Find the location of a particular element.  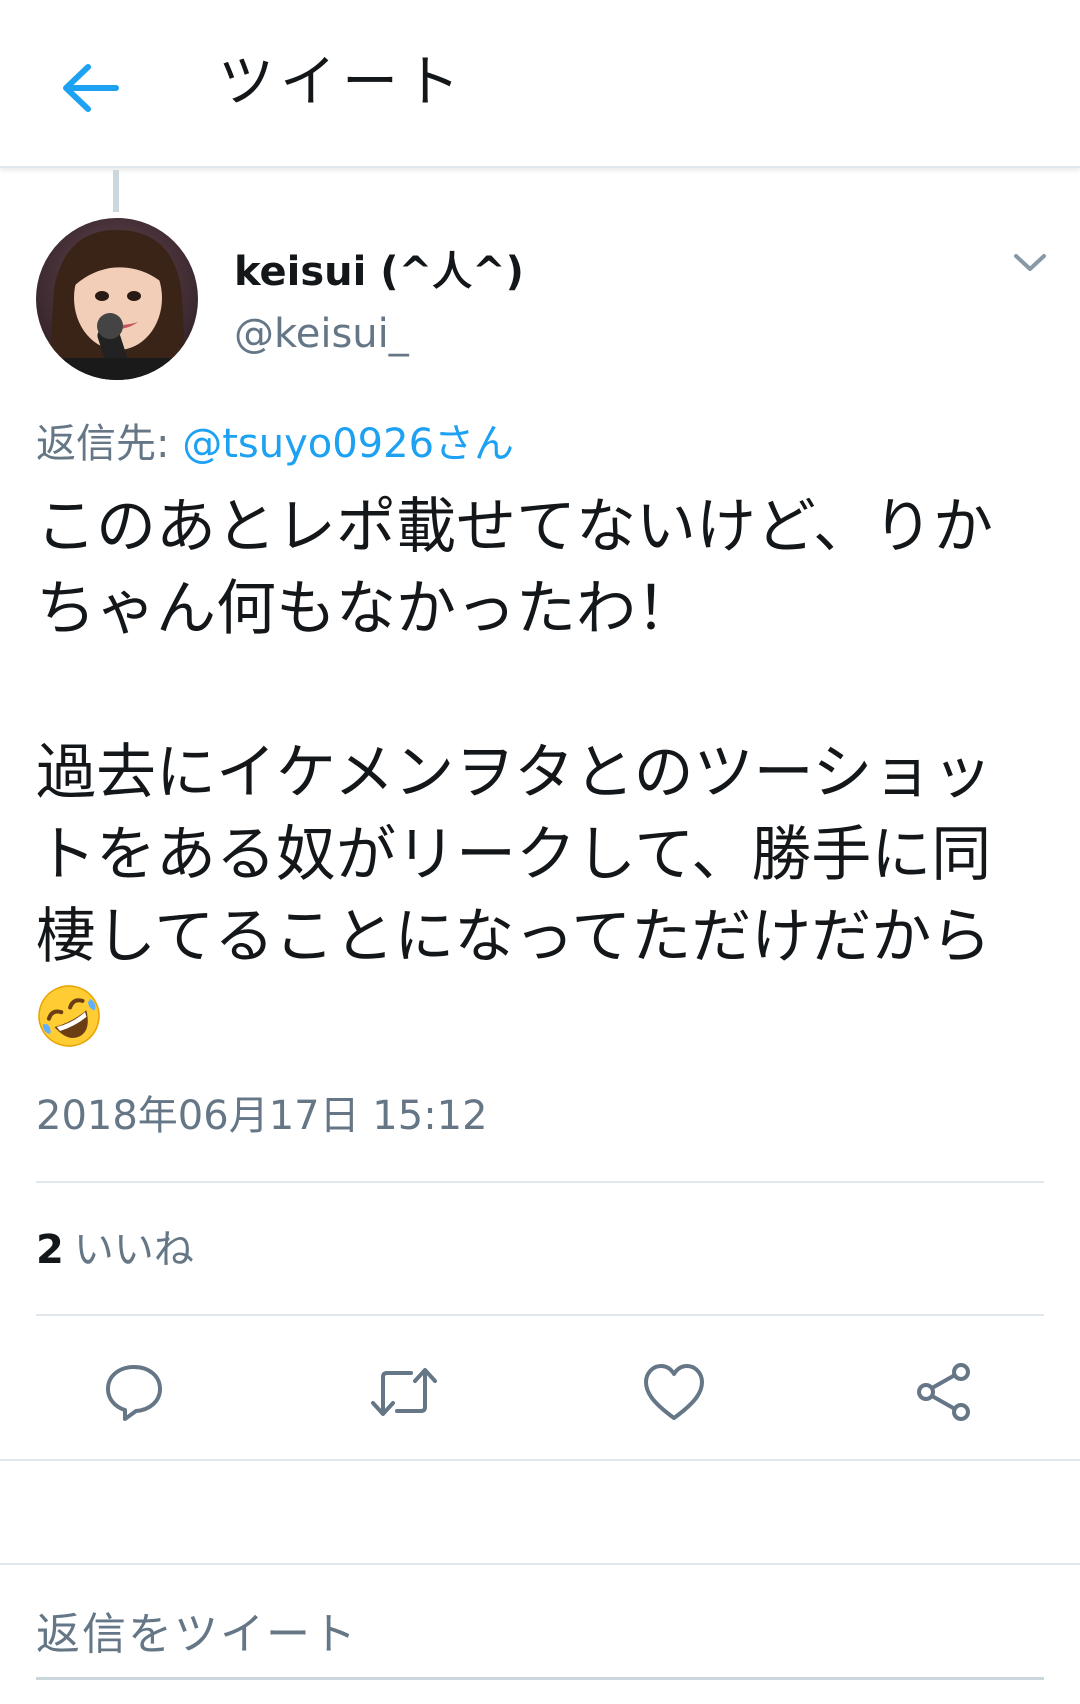

like-button is located at coordinates (674, 1392).